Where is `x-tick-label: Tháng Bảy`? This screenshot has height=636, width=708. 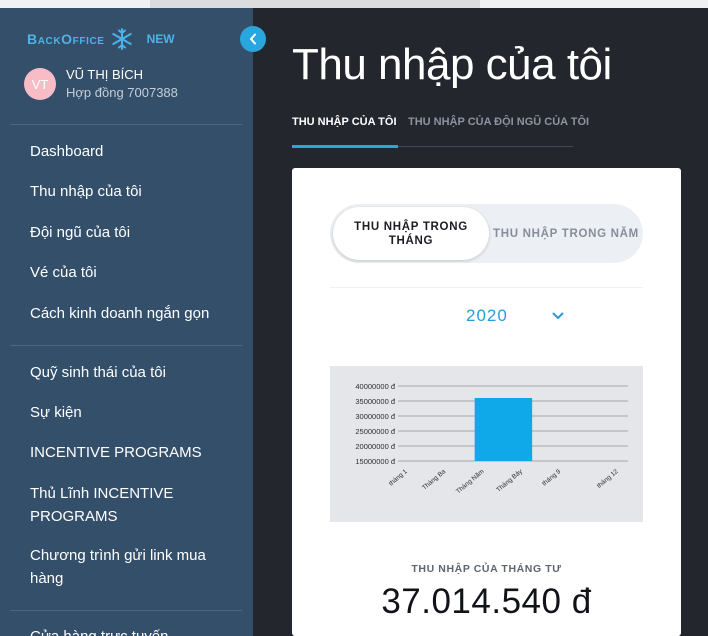 x-tick-label: Tháng Bảy is located at coordinates (509, 481).